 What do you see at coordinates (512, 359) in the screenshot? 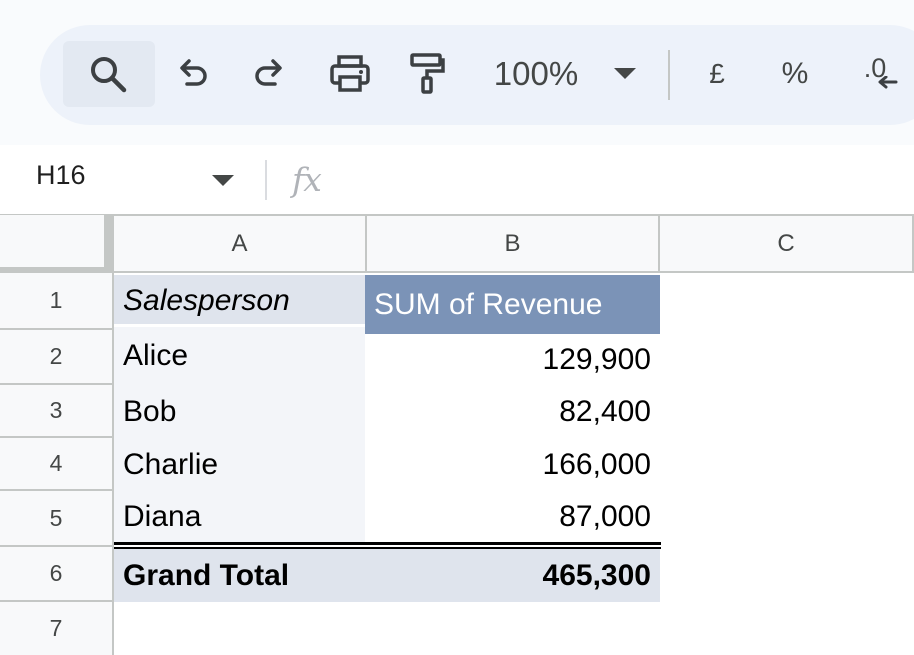
I see `pivot-row-value-cell: 129,900` at bounding box center [512, 359].